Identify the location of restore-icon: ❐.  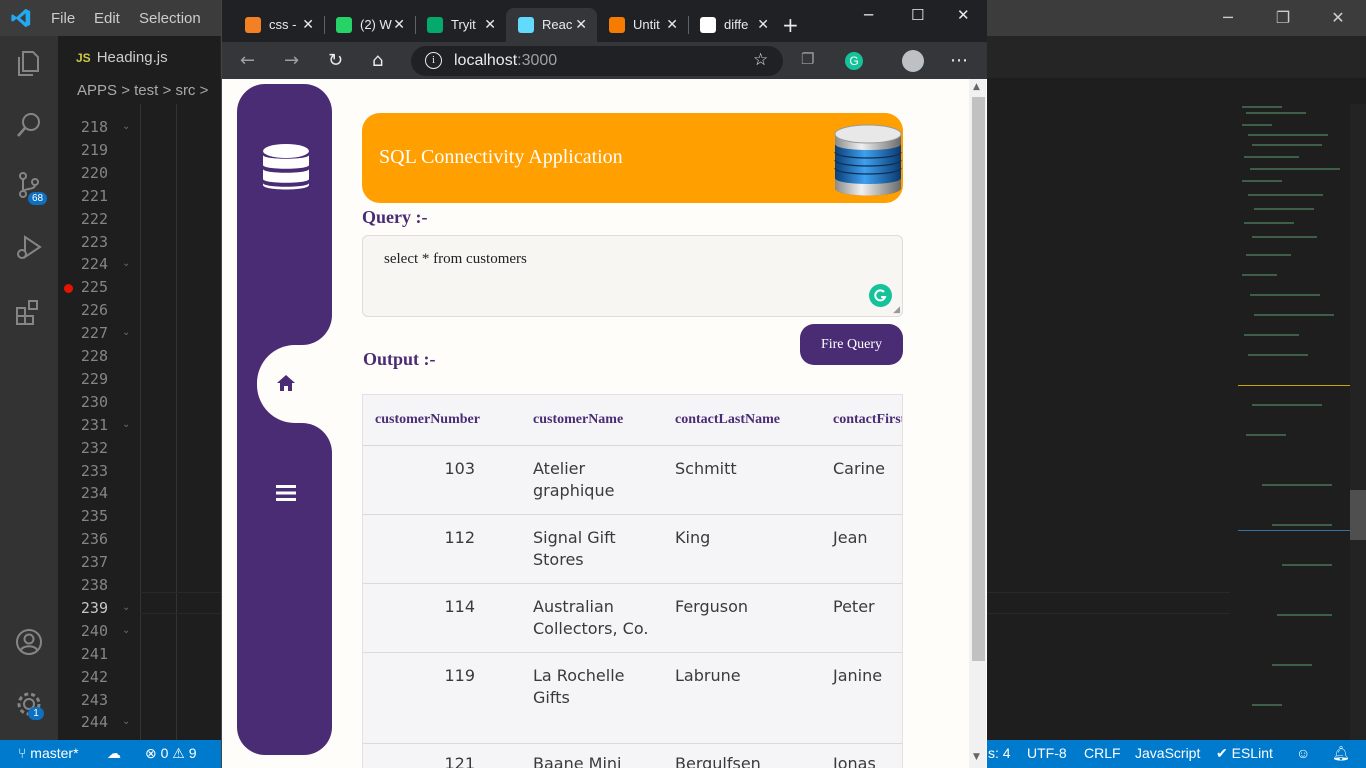
(1283, 18).